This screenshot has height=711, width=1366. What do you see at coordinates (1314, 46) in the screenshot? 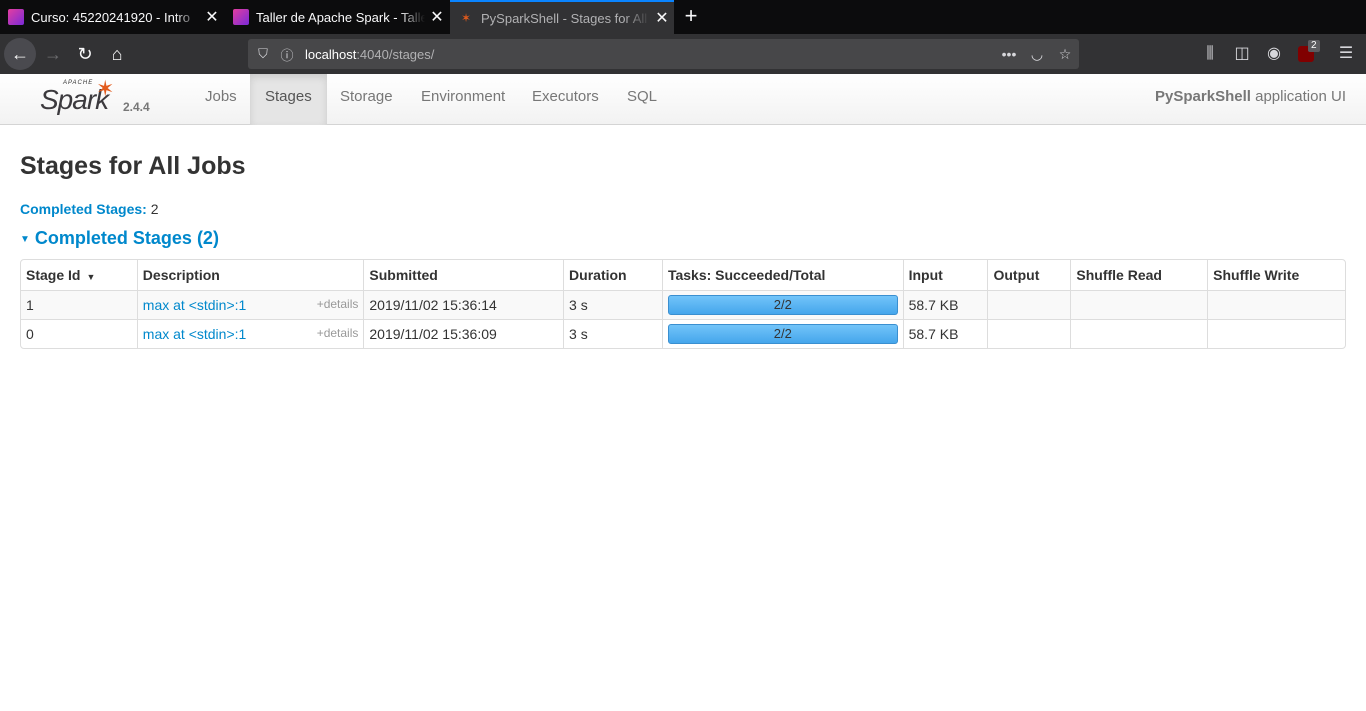
I see `ublock-count-badge: 2` at bounding box center [1314, 46].